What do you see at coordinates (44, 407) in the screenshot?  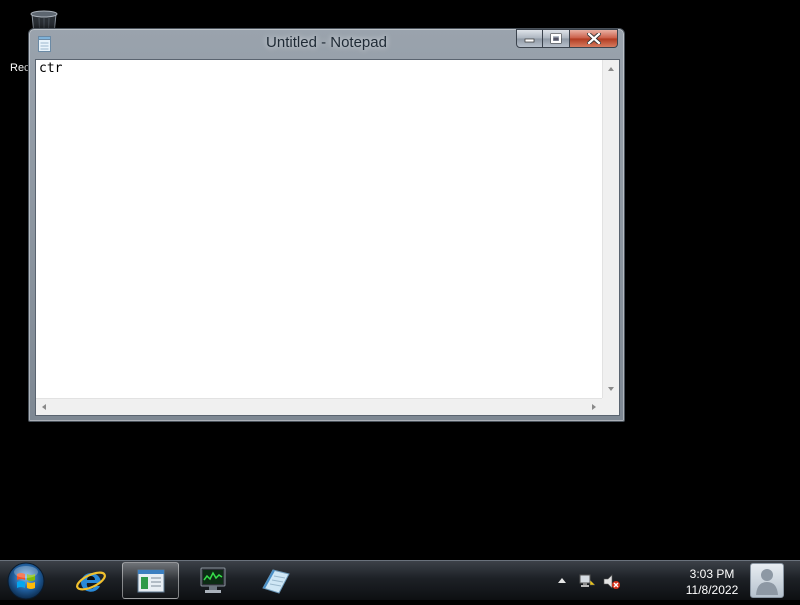 I see `scroll-left-arrow-icon` at bounding box center [44, 407].